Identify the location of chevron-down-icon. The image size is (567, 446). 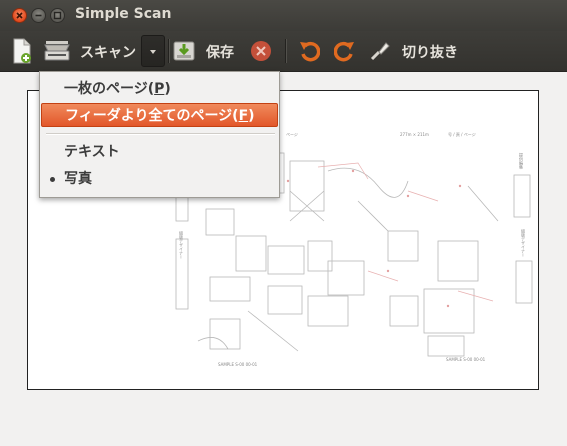
(153, 52).